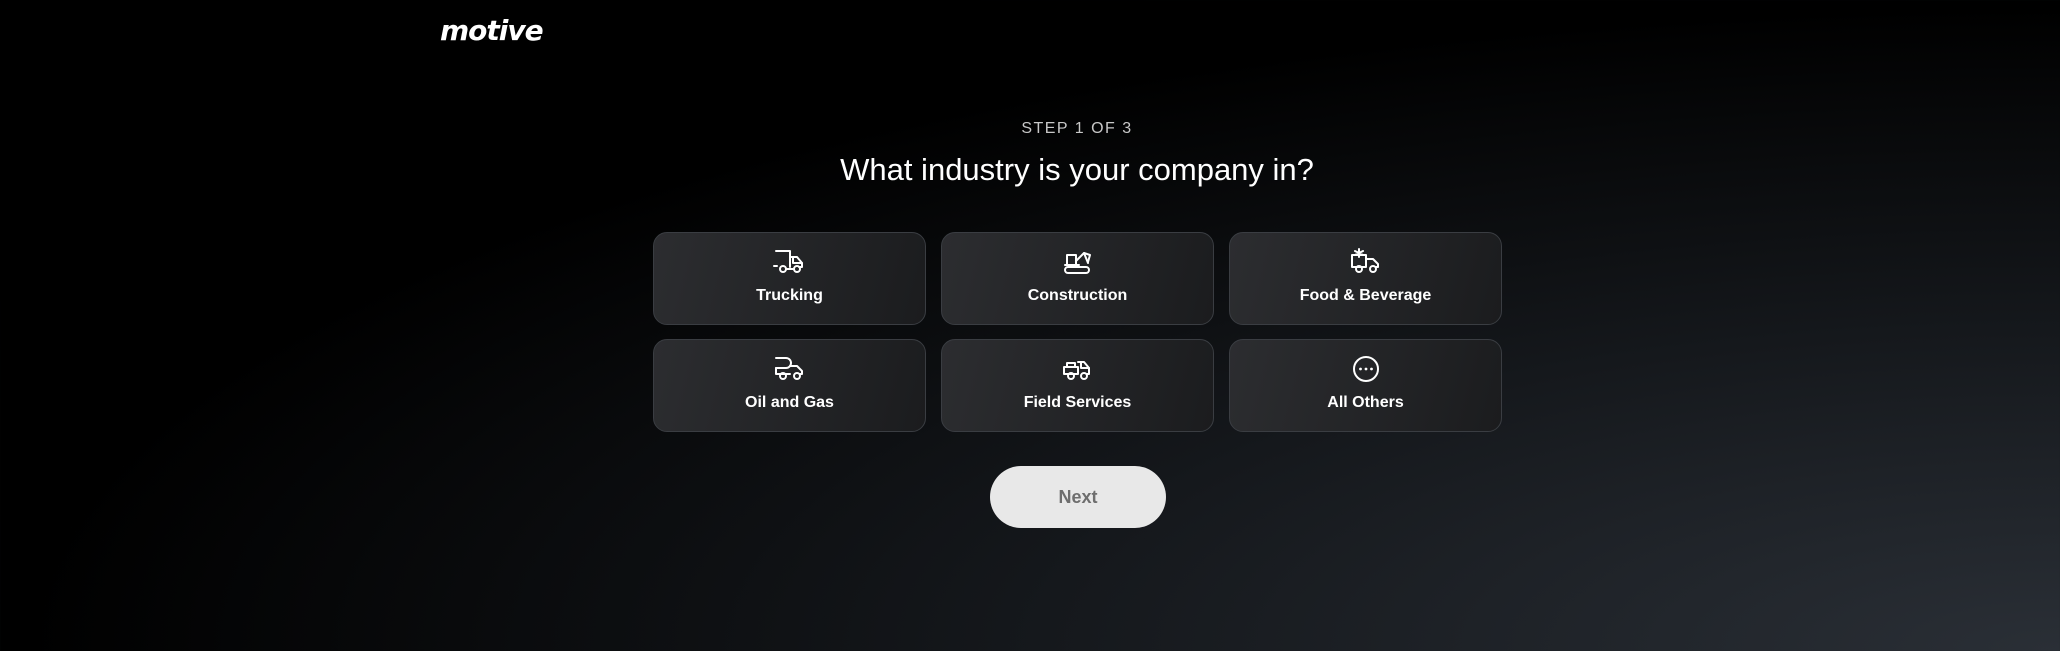 Image resolution: width=2060 pixels, height=651 pixels. Describe the element at coordinates (1077, 278) in the screenshot. I see `option-construction: Construction` at that location.